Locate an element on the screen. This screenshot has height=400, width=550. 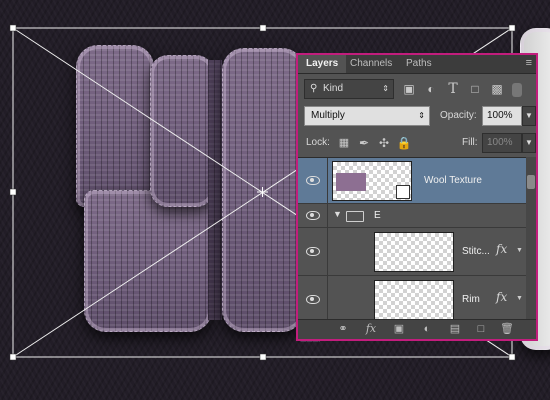
filter-kind-label: Kind is located at coordinates (333, 88).